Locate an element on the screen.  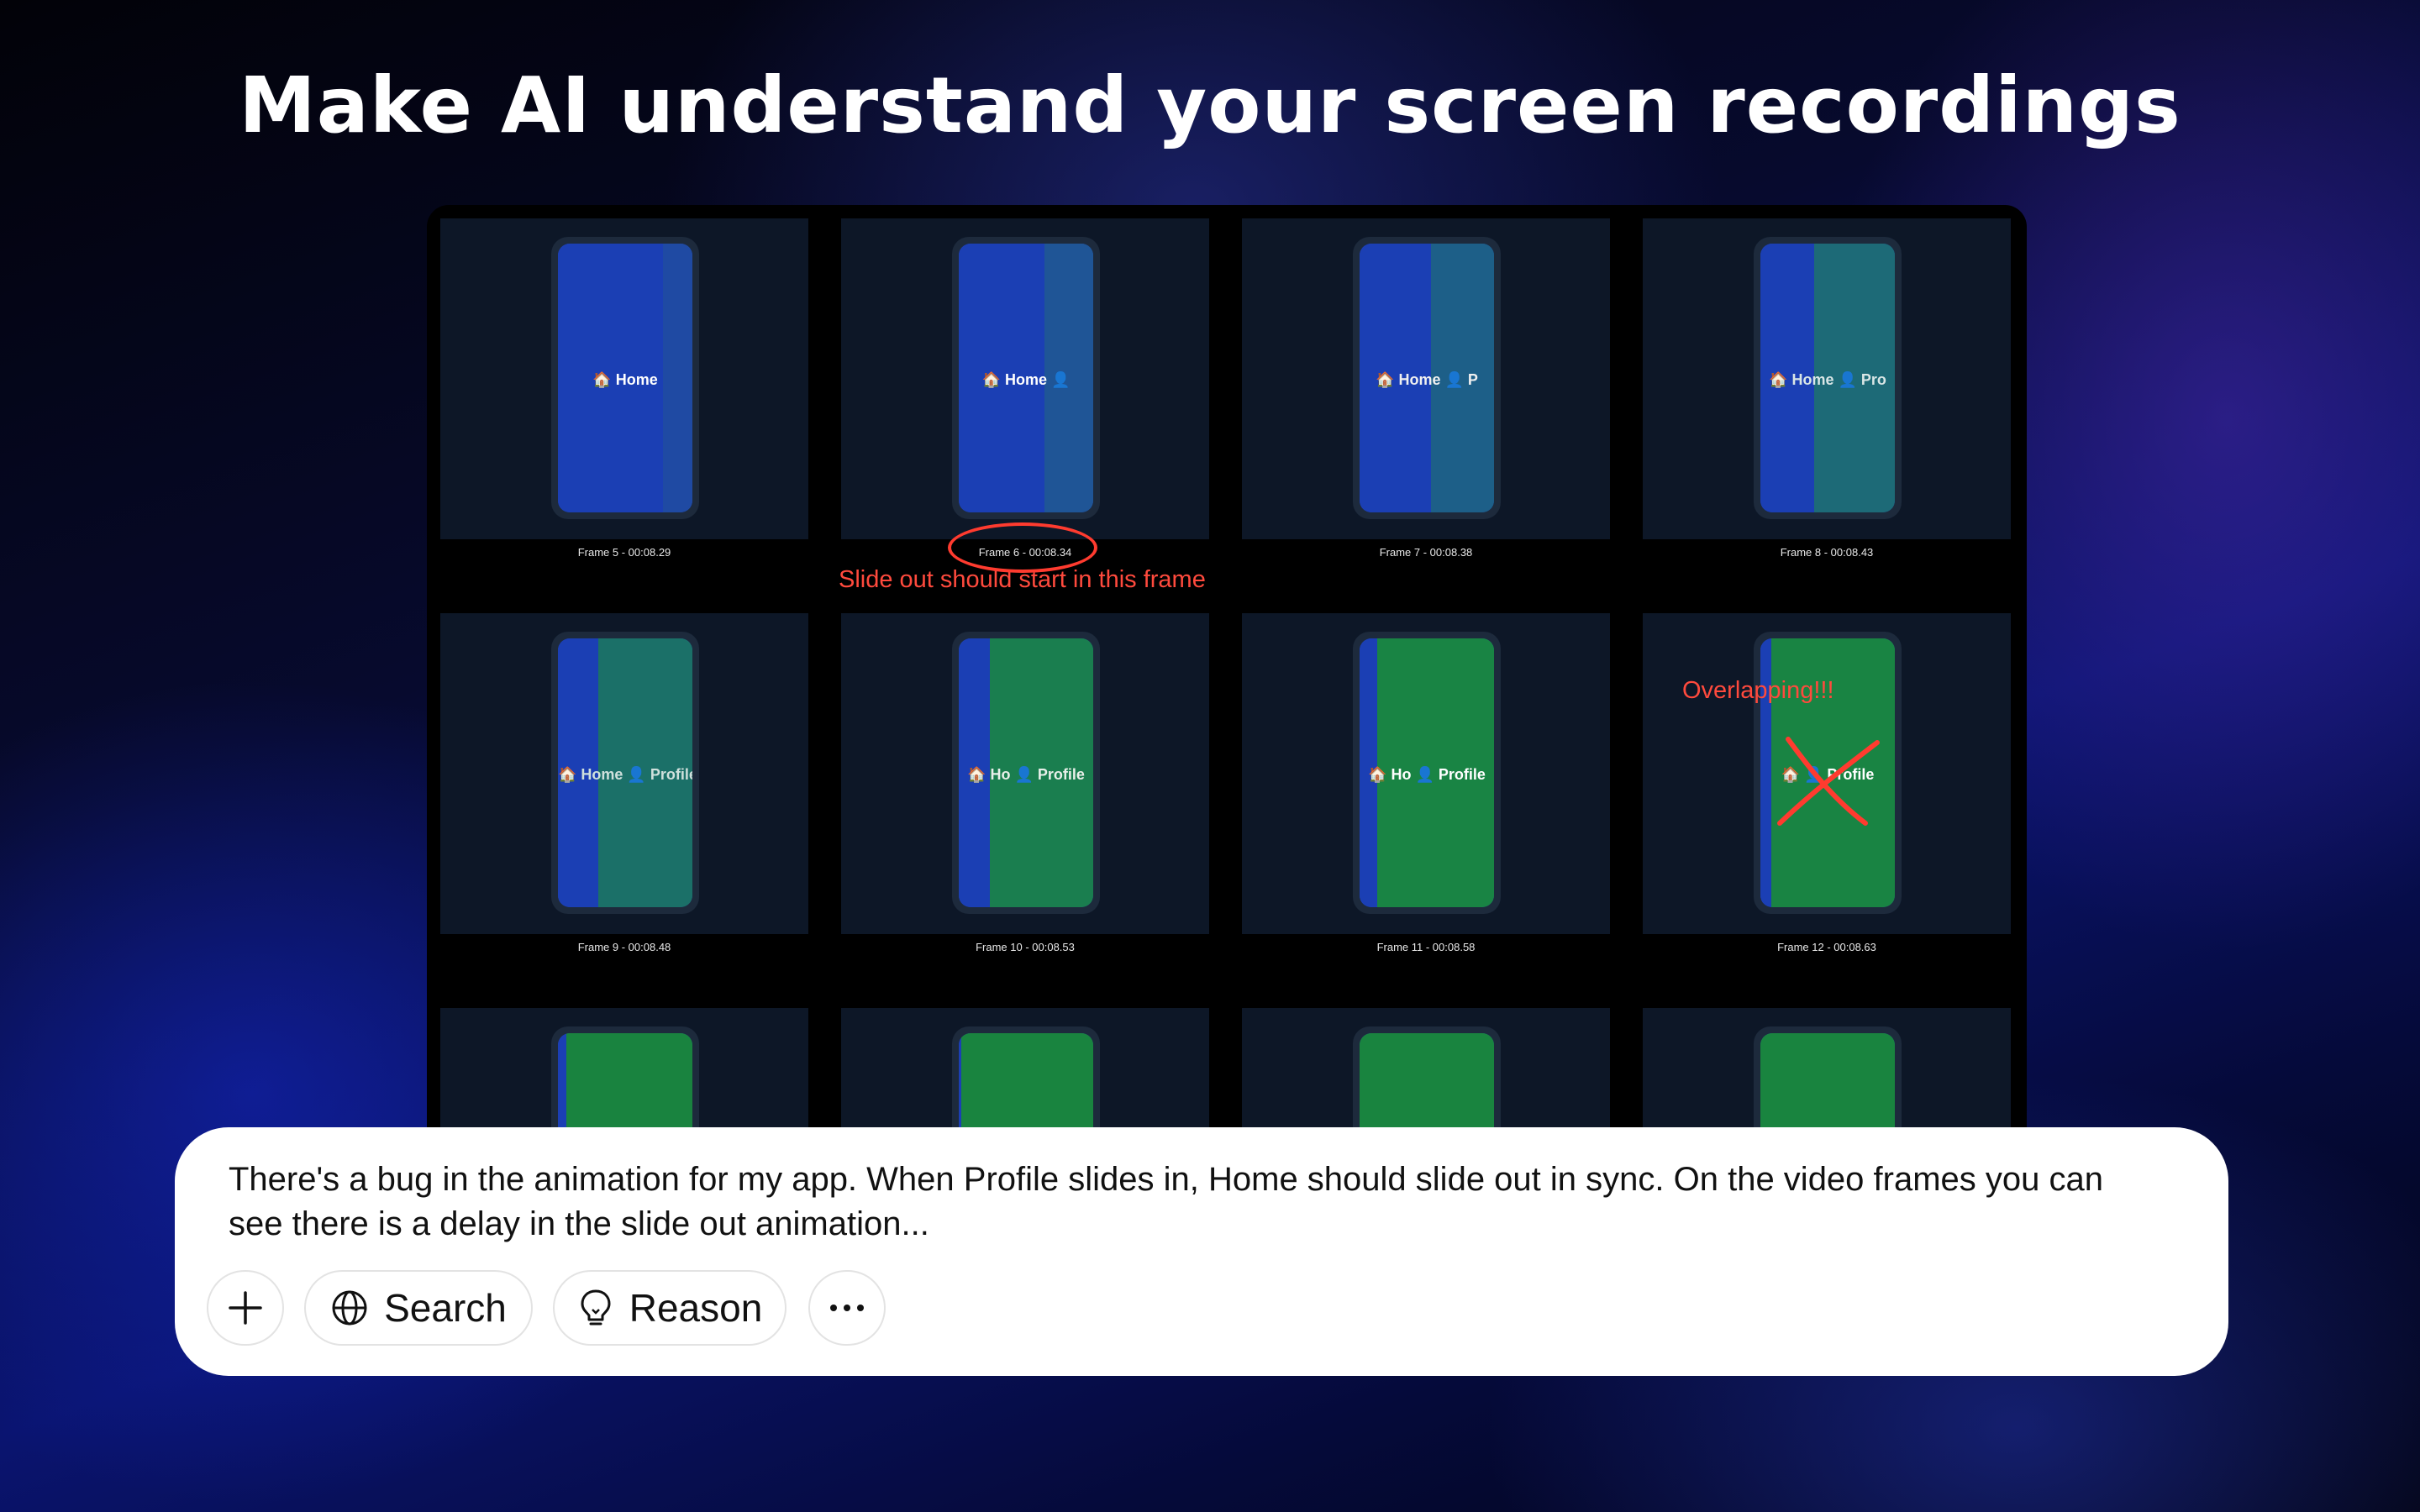
overlap-cross-mark is located at coordinates (1828, 781).